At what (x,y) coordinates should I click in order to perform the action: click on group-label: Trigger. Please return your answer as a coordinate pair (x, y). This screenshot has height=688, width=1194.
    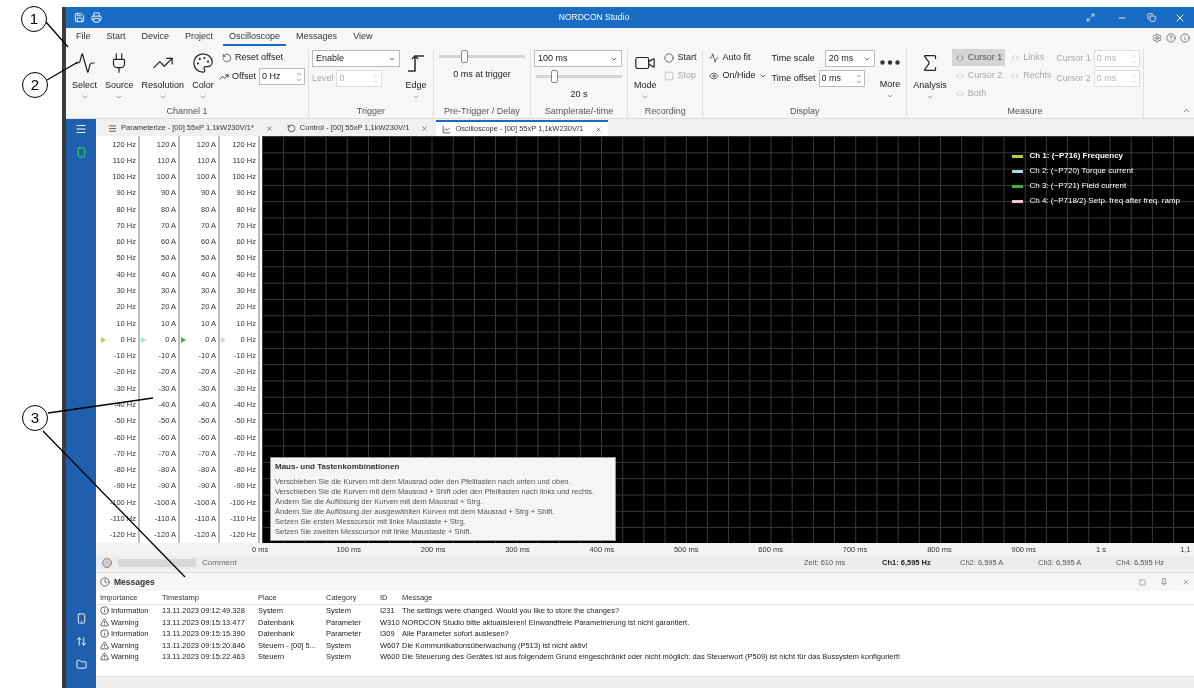
    Looking at the image, I should click on (371, 111).